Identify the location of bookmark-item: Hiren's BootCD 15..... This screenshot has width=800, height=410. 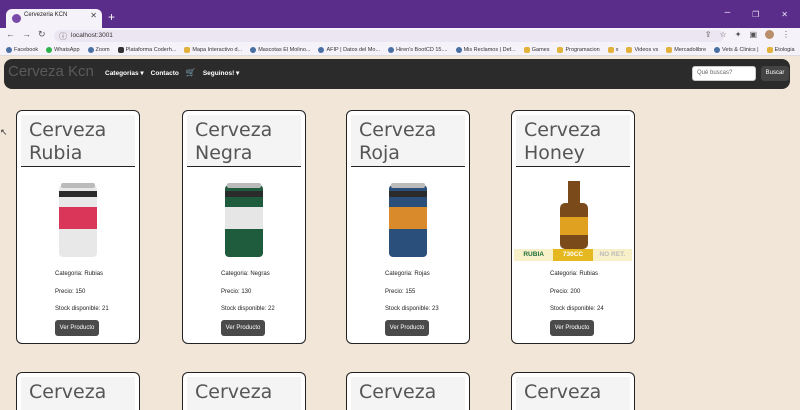
(418, 49).